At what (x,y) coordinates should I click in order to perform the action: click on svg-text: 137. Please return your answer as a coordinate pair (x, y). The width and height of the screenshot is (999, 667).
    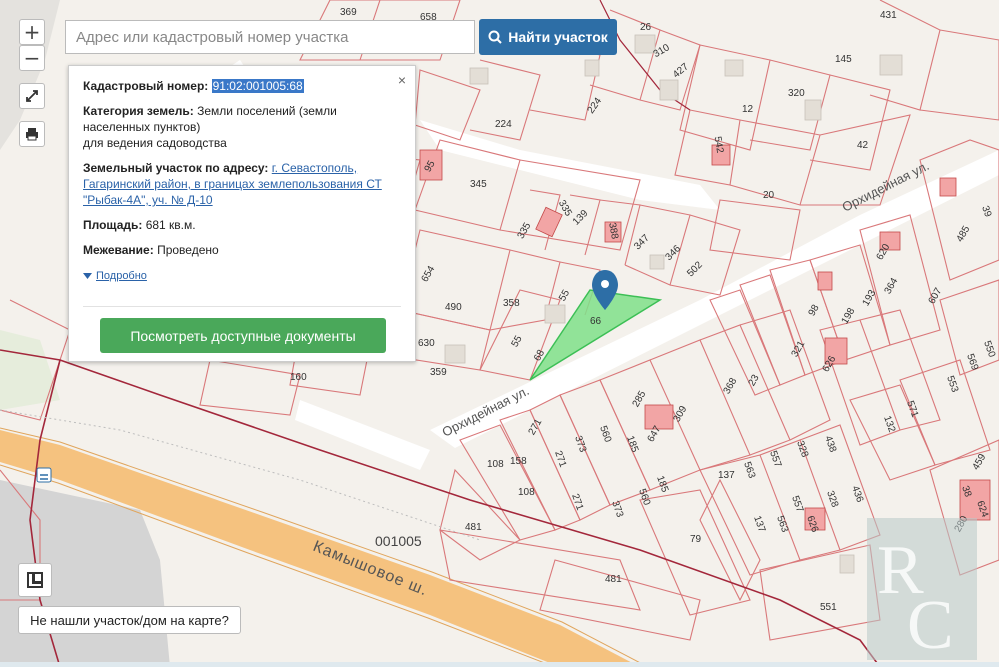
    Looking at the image, I should click on (726, 475).